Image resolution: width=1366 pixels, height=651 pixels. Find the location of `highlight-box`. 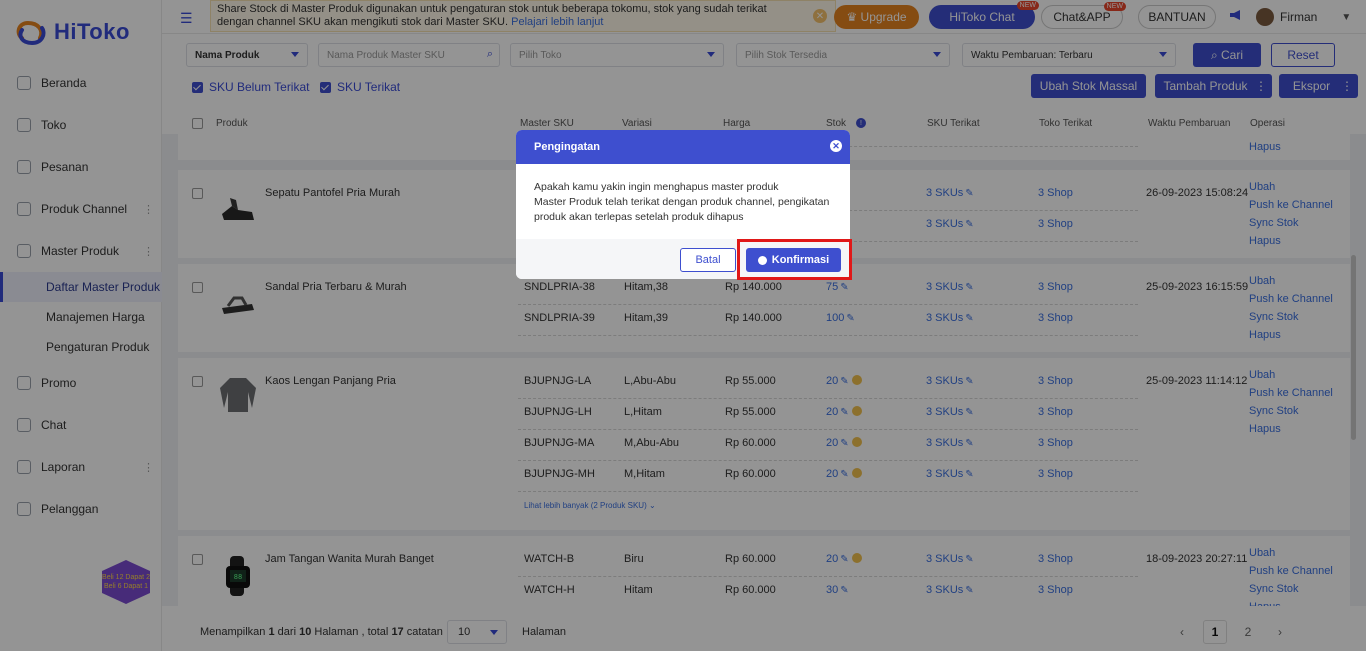

highlight-box is located at coordinates (794, 259).